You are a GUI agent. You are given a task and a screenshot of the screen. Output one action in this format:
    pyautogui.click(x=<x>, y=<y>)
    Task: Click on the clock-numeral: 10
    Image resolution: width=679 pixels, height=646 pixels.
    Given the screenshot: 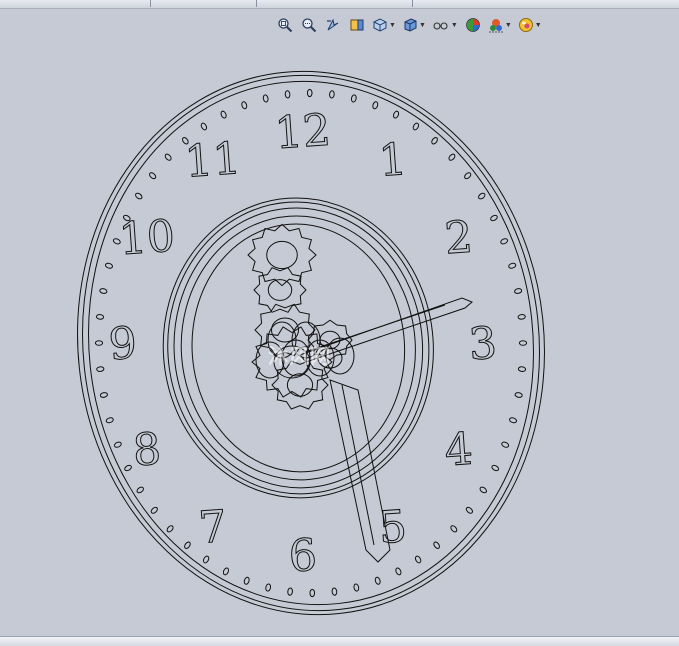 What is the action you would take?
    pyautogui.click(x=146, y=238)
    